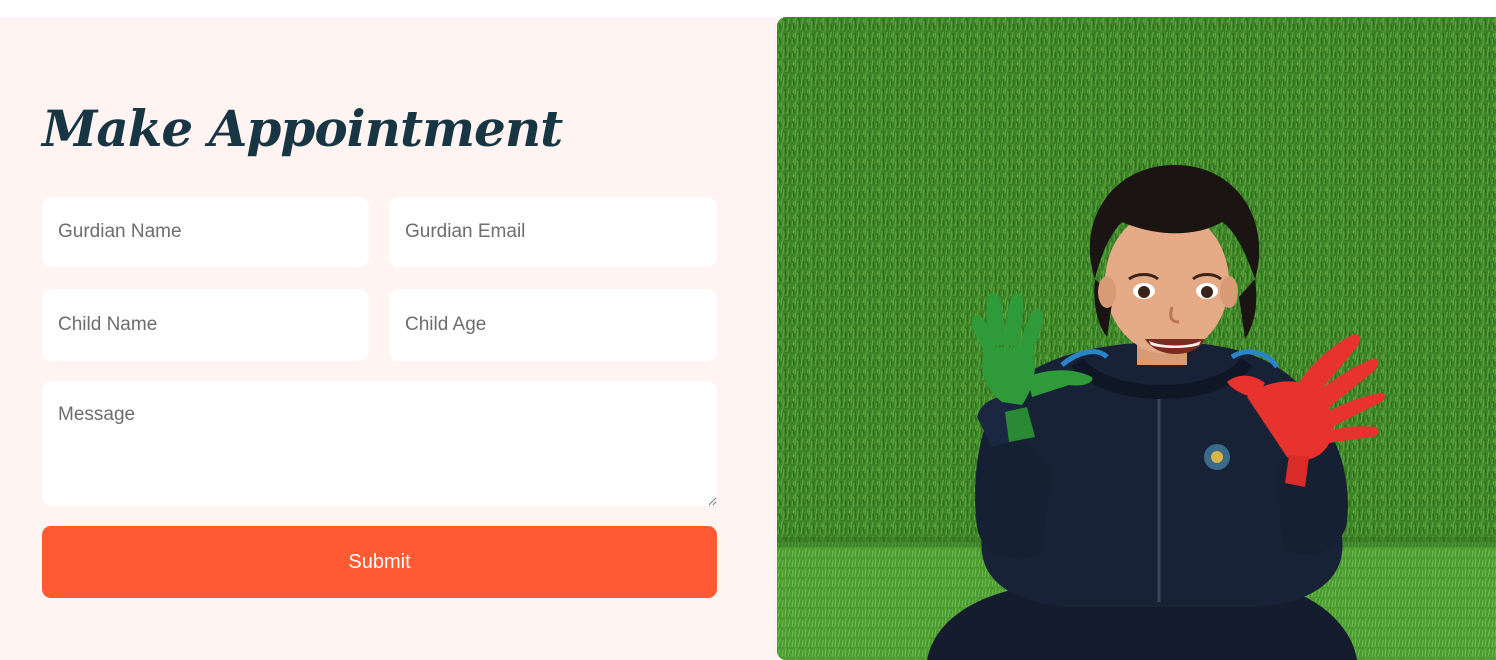  What do you see at coordinates (379, 562) in the screenshot?
I see `submit-button: Submit` at bounding box center [379, 562].